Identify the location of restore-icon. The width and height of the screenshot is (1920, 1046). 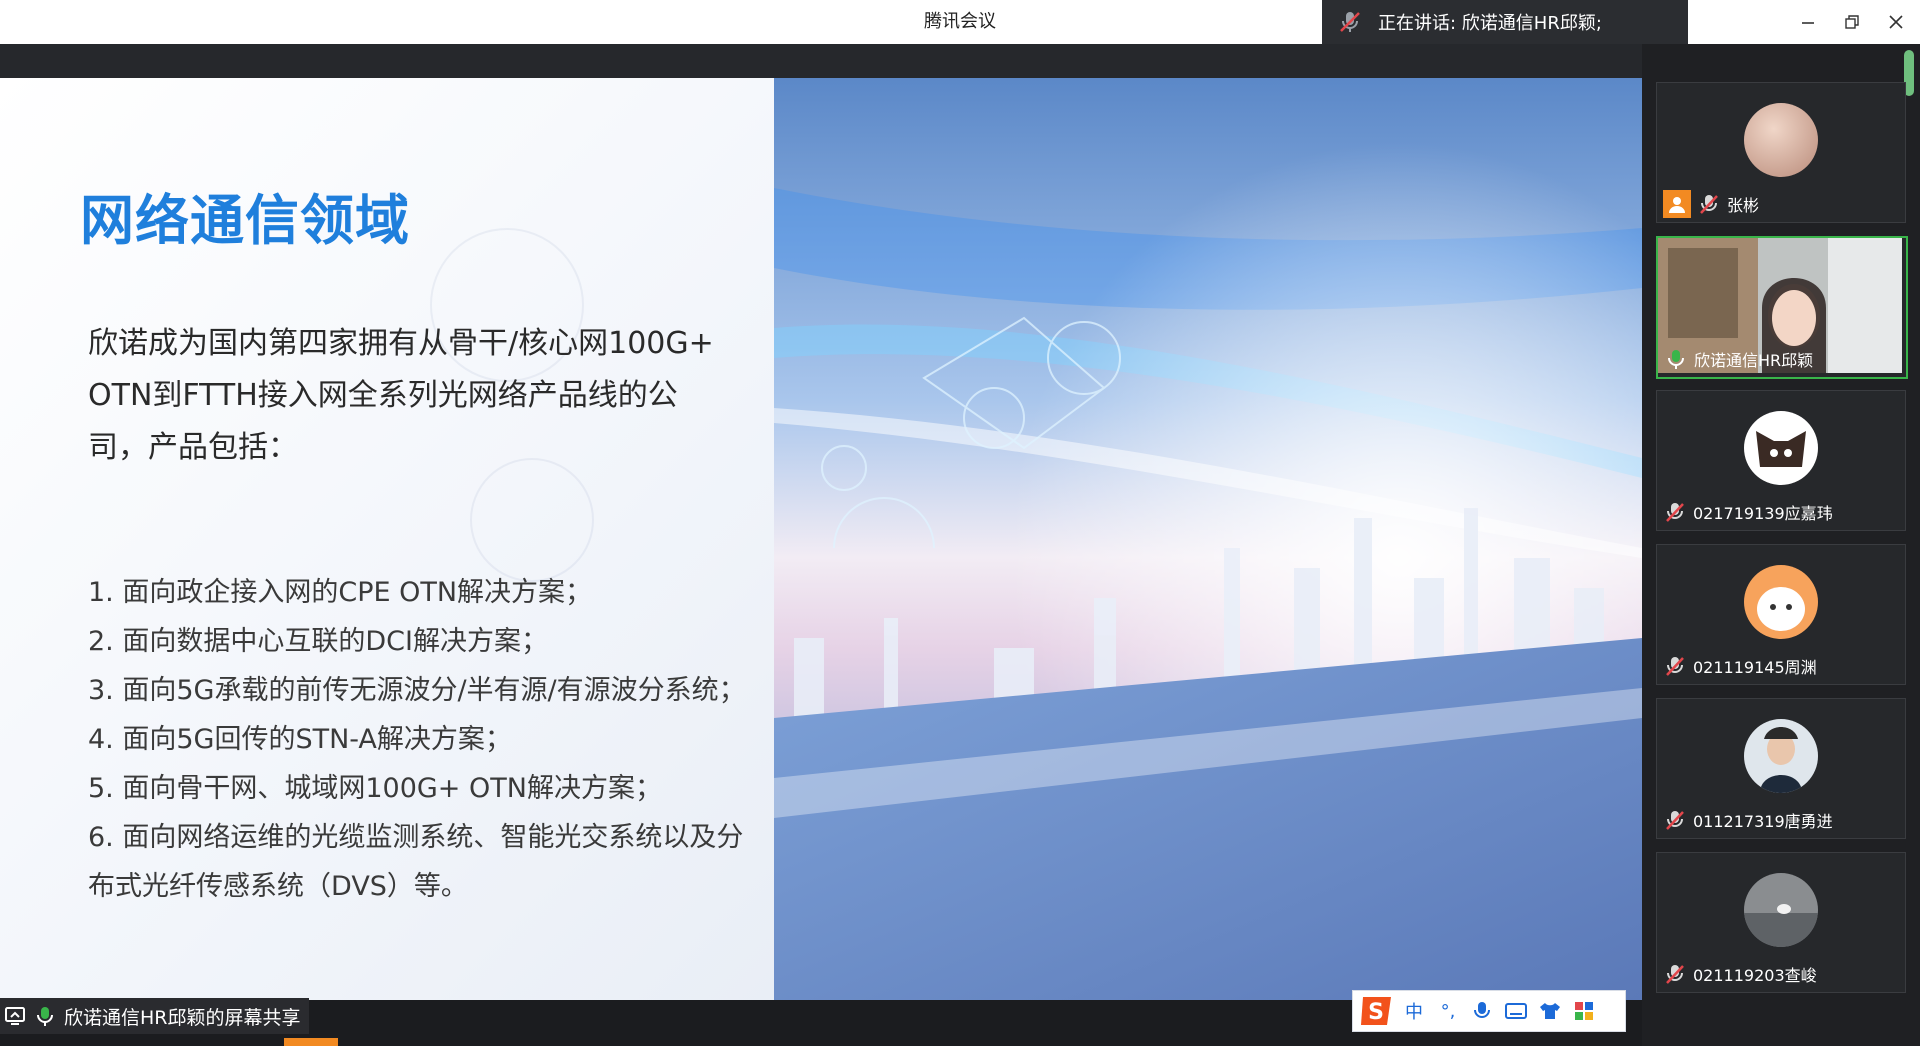
(1852, 22).